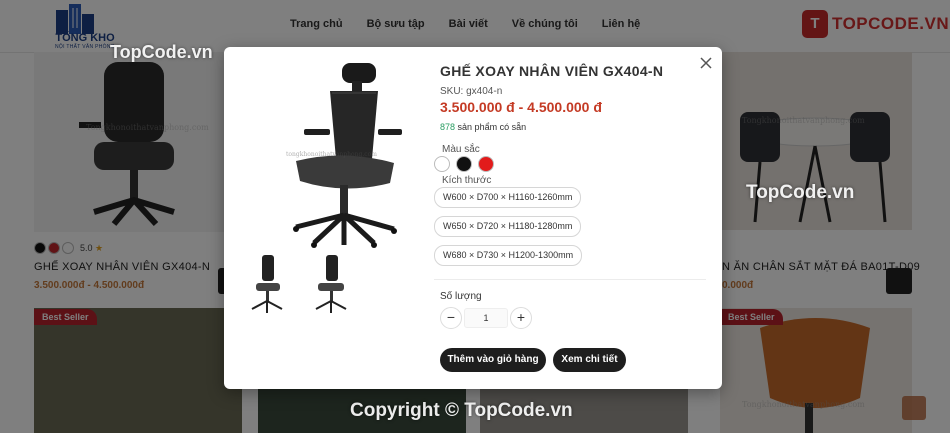  I want to click on image-watermark: tongkhonoithatvanphong.com, so click(331, 154).